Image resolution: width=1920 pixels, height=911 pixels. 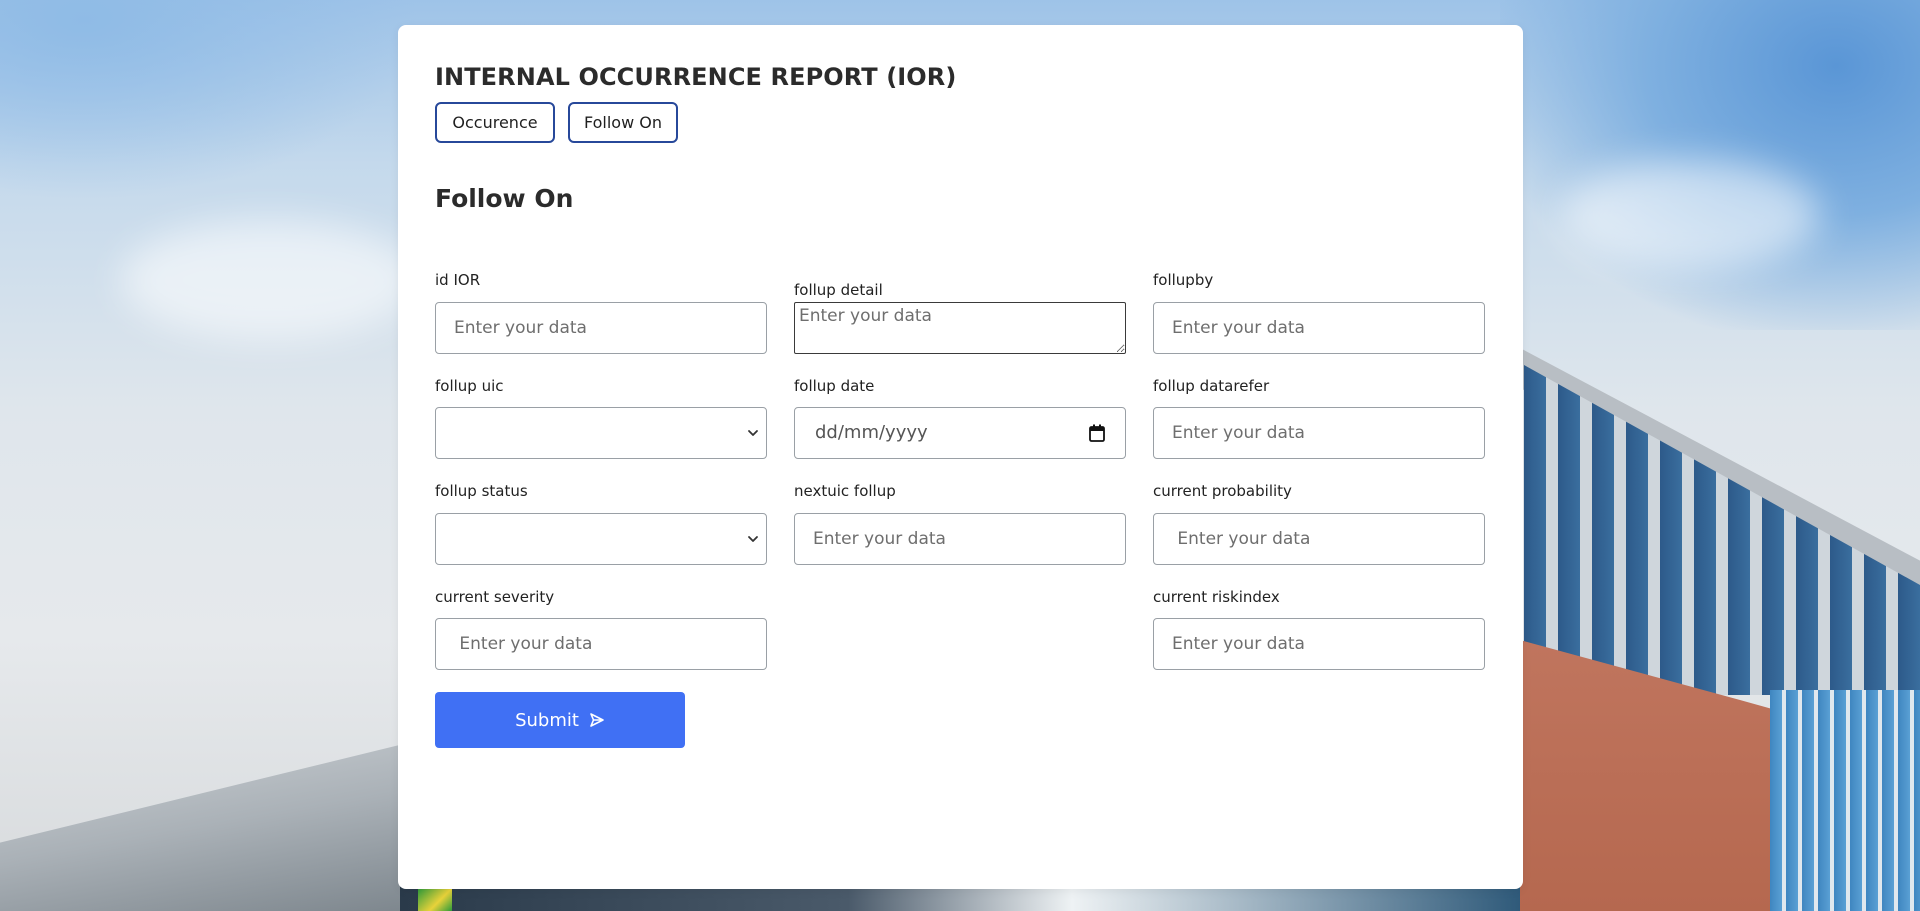 What do you see at coordinates (1319, 644) in the screenshot?
I see `current-riskindex-input` at bounding box center [1319, 644].